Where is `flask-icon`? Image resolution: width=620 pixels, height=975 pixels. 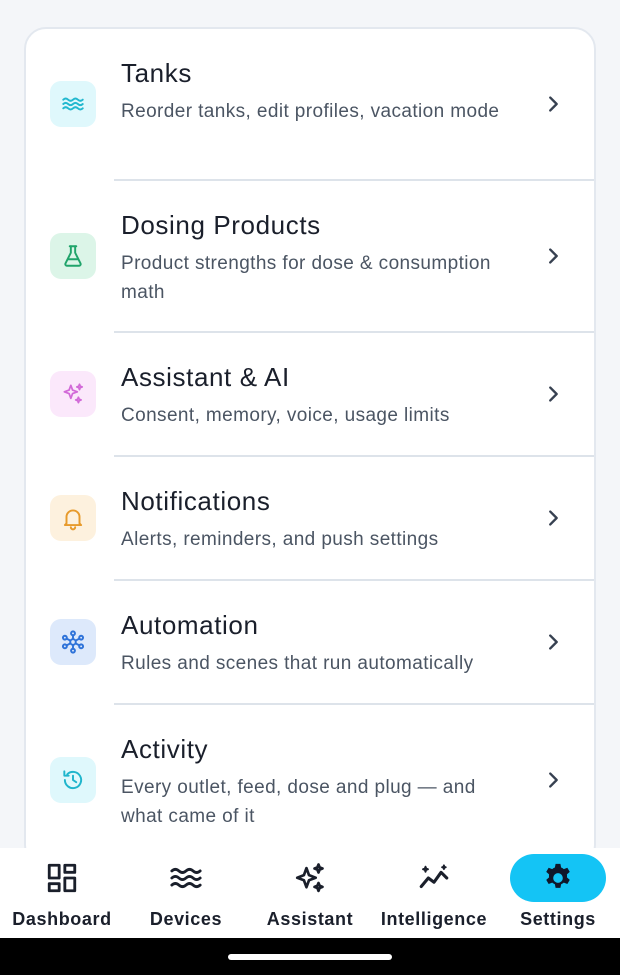 flask-icon is located at coordinates (73, 256).